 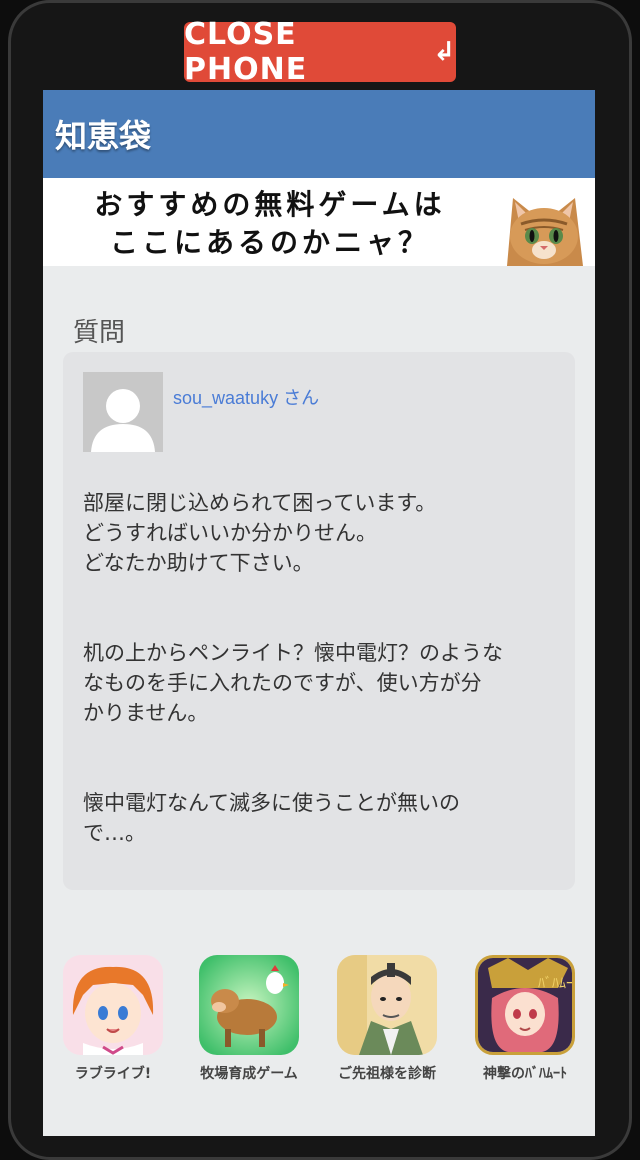 I want to click on question-line: なものを手に入れたのですが、使い方が分, so click(x=282, y=683).